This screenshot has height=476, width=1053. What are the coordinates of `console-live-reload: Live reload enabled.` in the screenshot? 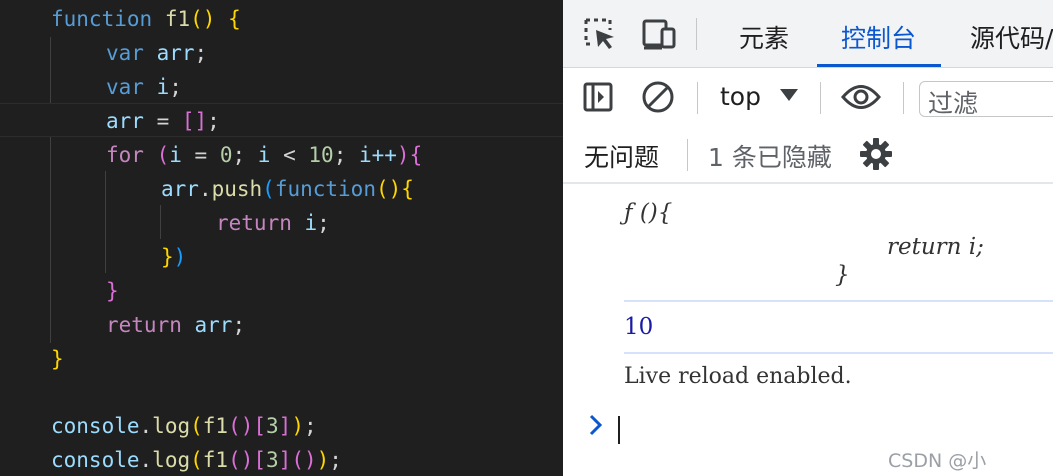 It's located at (738, 376).